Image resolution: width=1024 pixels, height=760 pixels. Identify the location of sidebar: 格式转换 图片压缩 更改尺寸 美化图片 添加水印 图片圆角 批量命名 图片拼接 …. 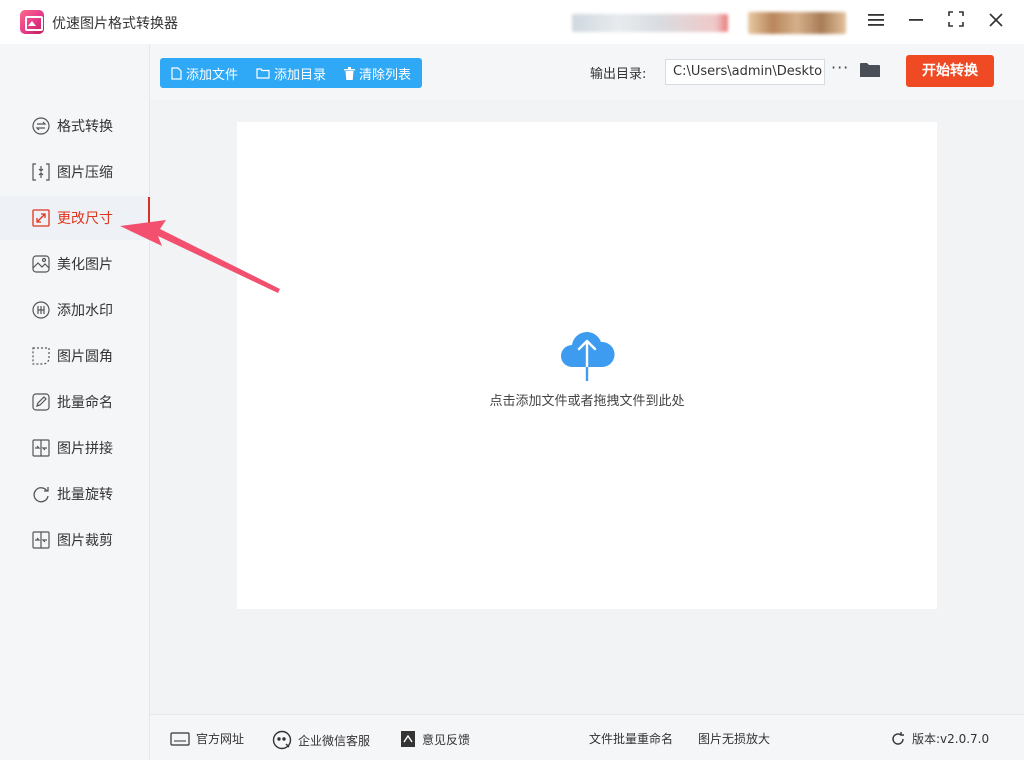
(75, 402).